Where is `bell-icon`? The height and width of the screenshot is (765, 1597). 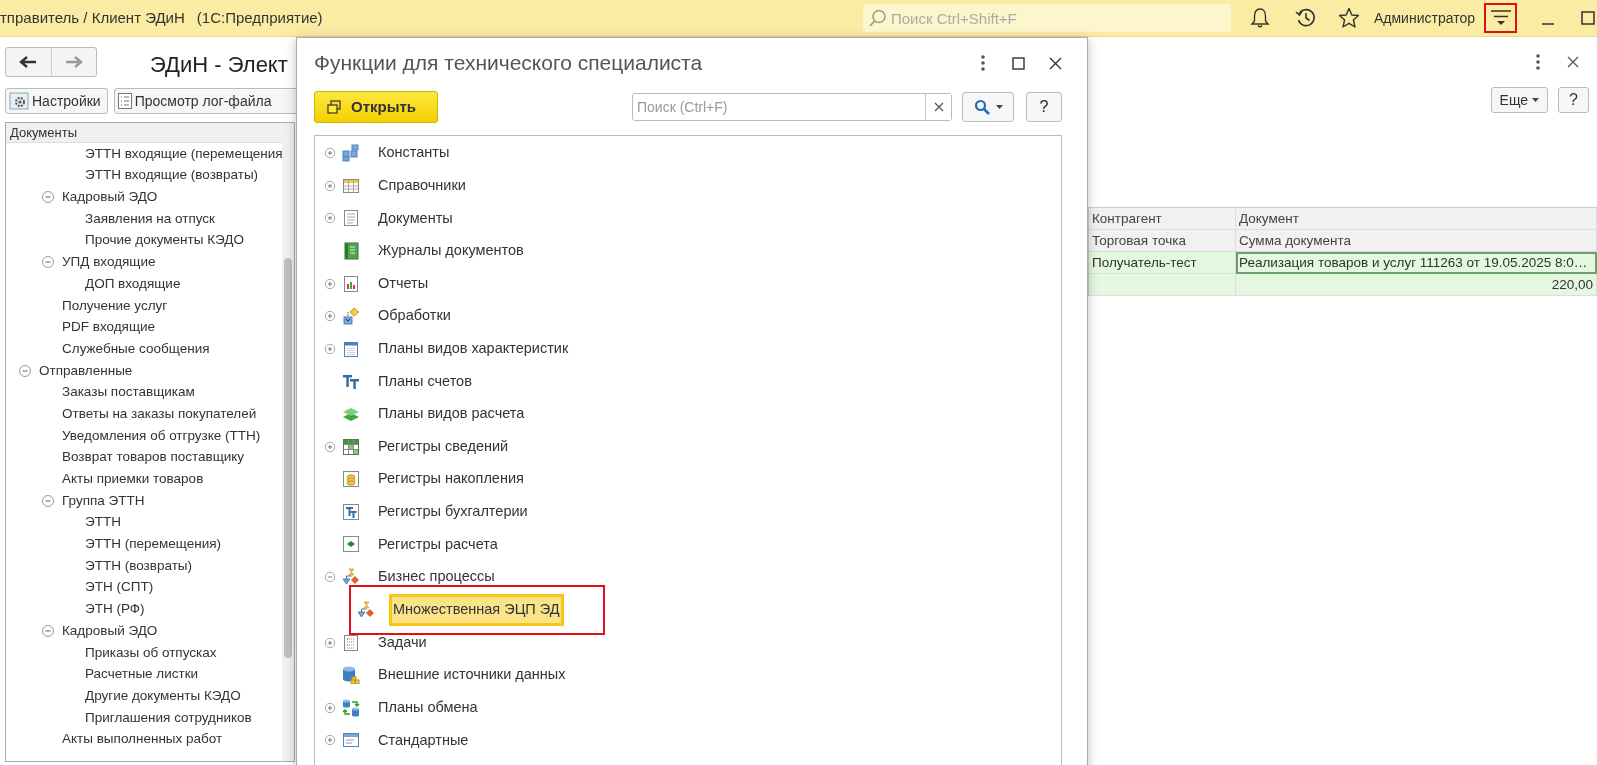
bell-icon is located at coordinates (1260, 18).